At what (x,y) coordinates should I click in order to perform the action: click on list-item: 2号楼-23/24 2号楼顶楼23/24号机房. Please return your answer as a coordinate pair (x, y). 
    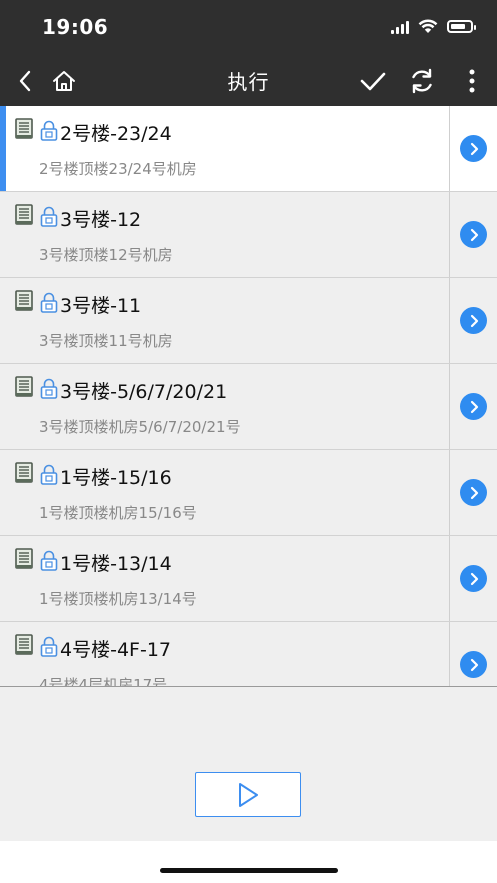
    Looking at the image, I should click on (248, 149).